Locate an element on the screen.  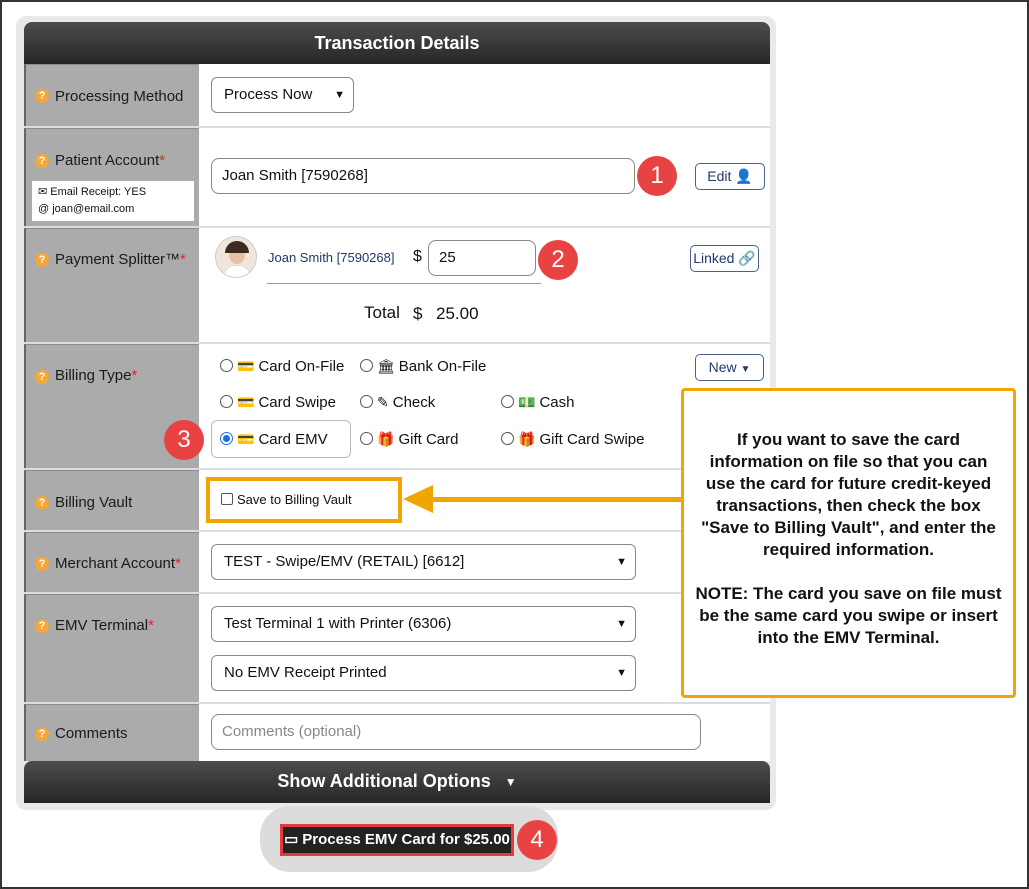
splitter-amount-input: 25 is located at coordinates (482, 258).